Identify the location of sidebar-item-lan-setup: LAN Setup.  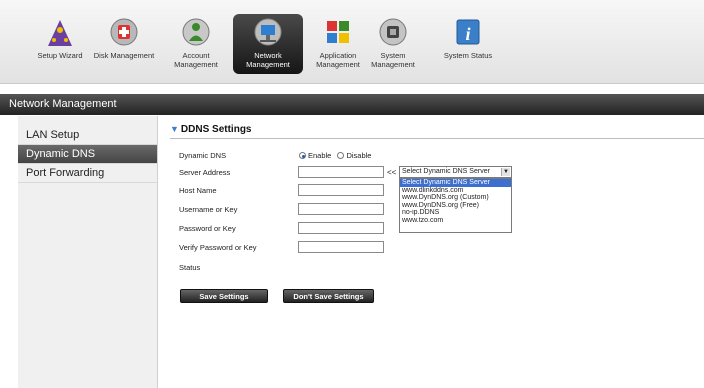
(87, 135).